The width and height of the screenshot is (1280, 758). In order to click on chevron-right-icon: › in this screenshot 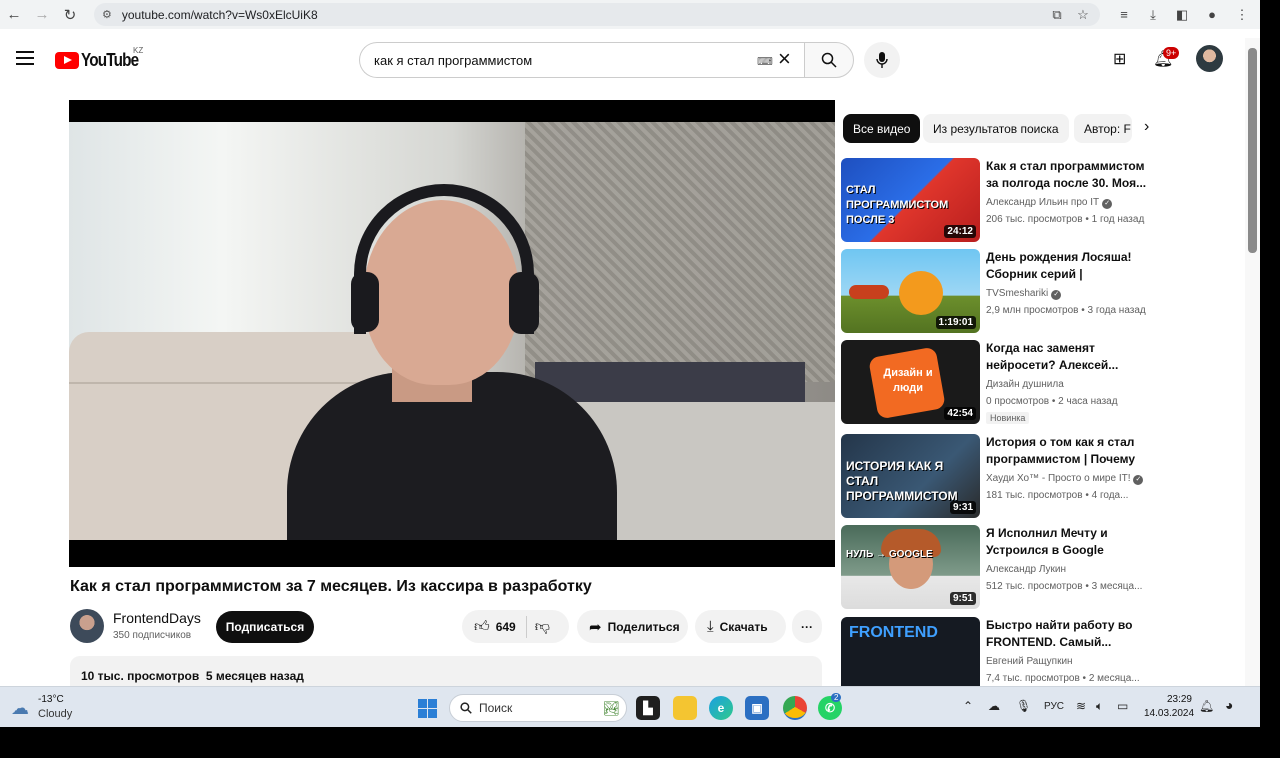, I will do `click(1146, 127)`.